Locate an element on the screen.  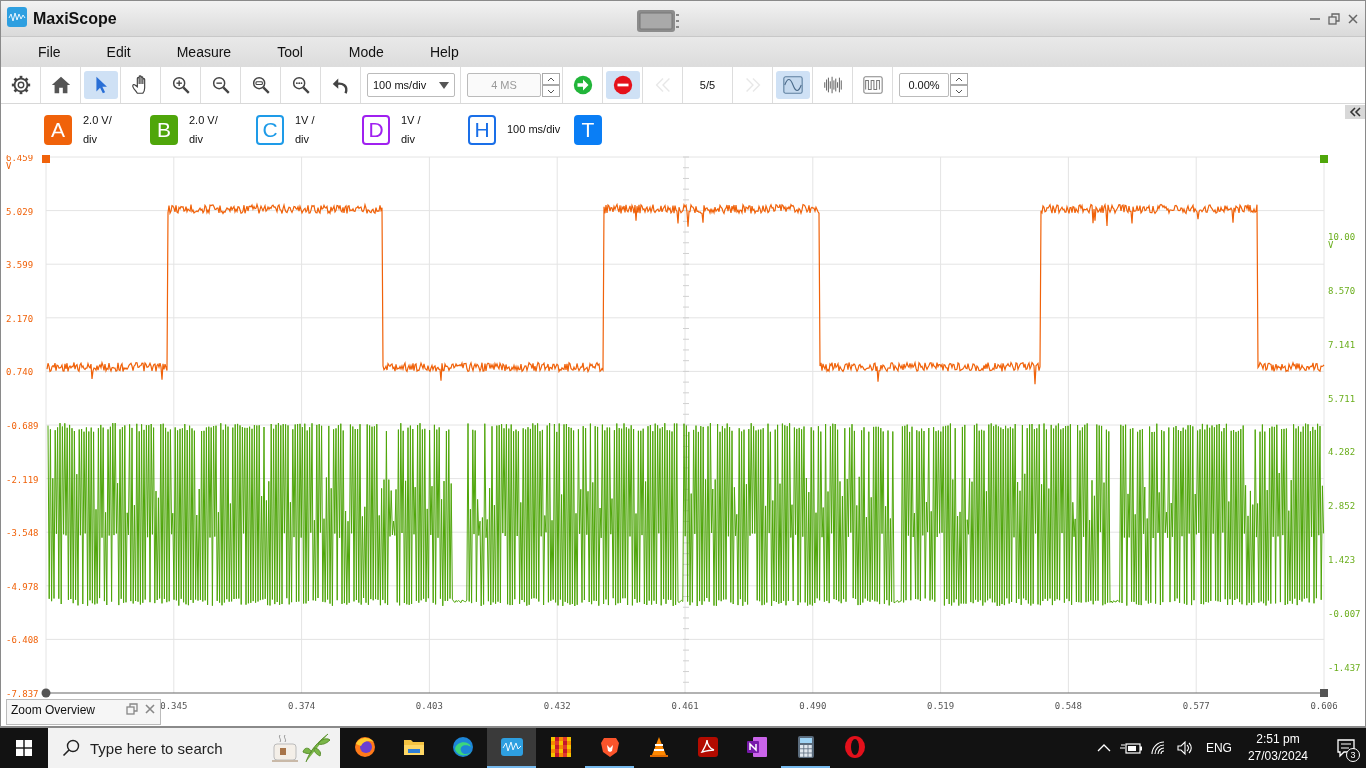
axis-label: 2.170 is located at coordinates (20, 318).